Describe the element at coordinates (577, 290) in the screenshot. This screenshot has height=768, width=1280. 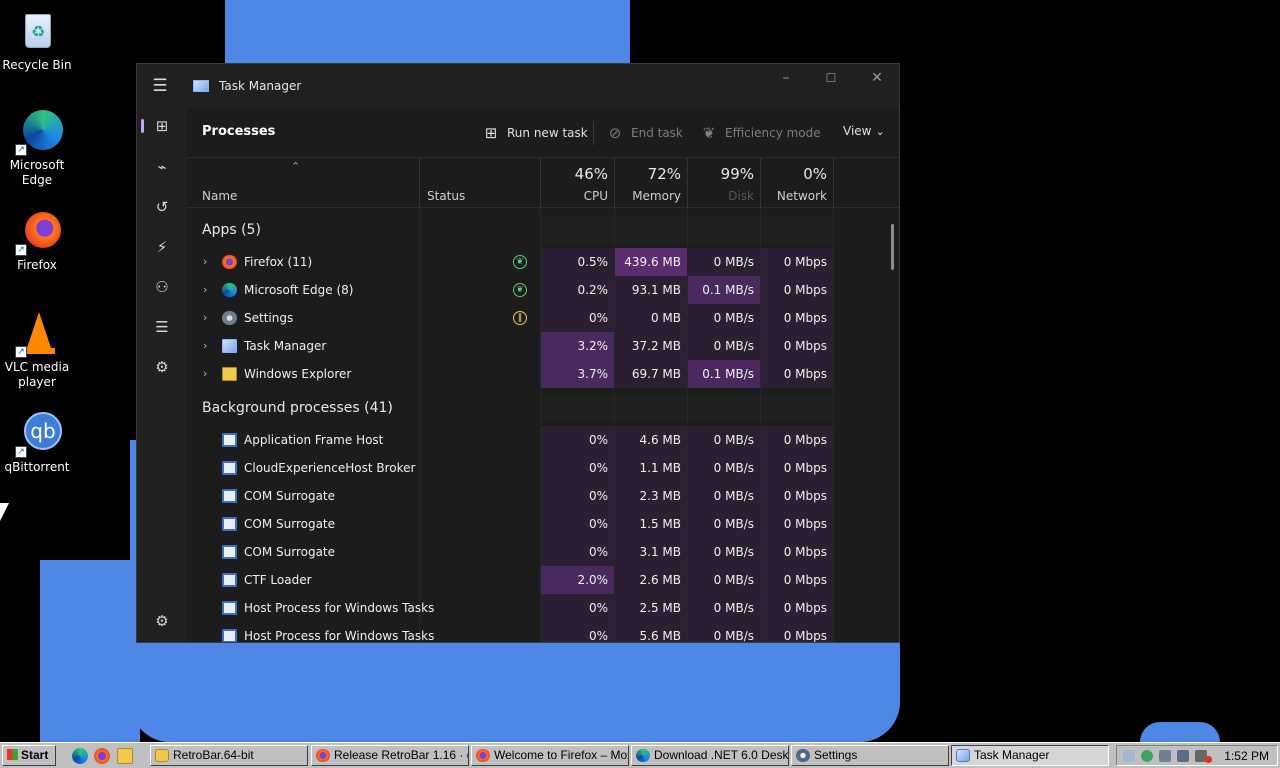
I see `cpu-cell: 0.2%` at that location.